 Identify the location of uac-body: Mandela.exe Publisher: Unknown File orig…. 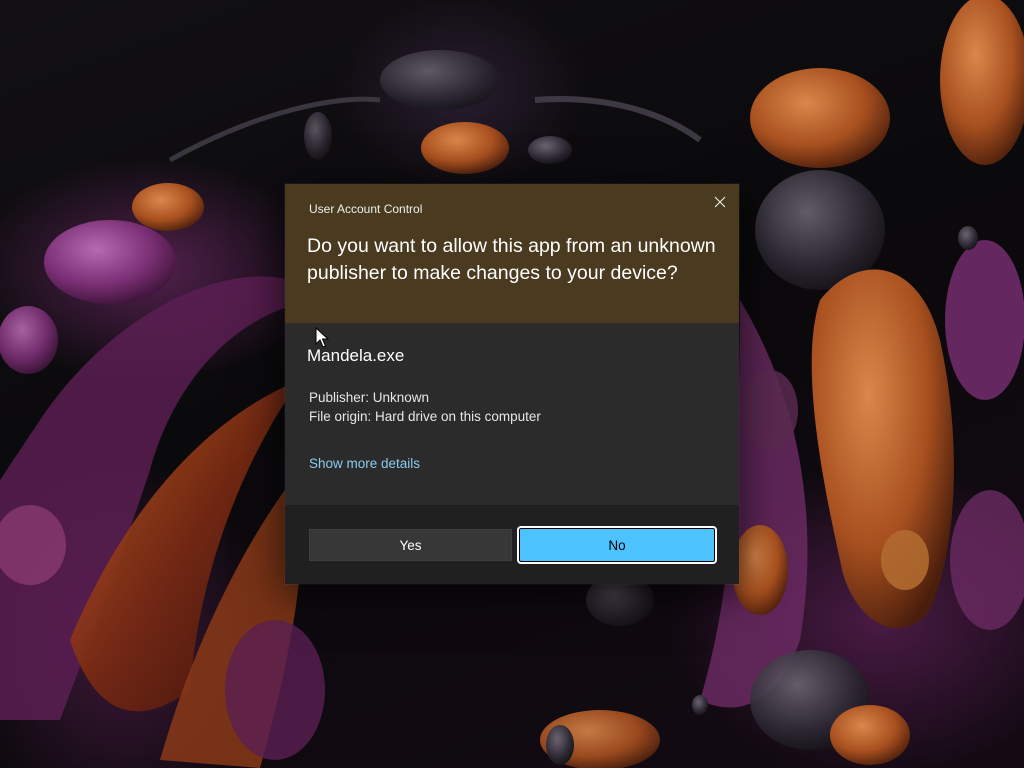
(512, 414).